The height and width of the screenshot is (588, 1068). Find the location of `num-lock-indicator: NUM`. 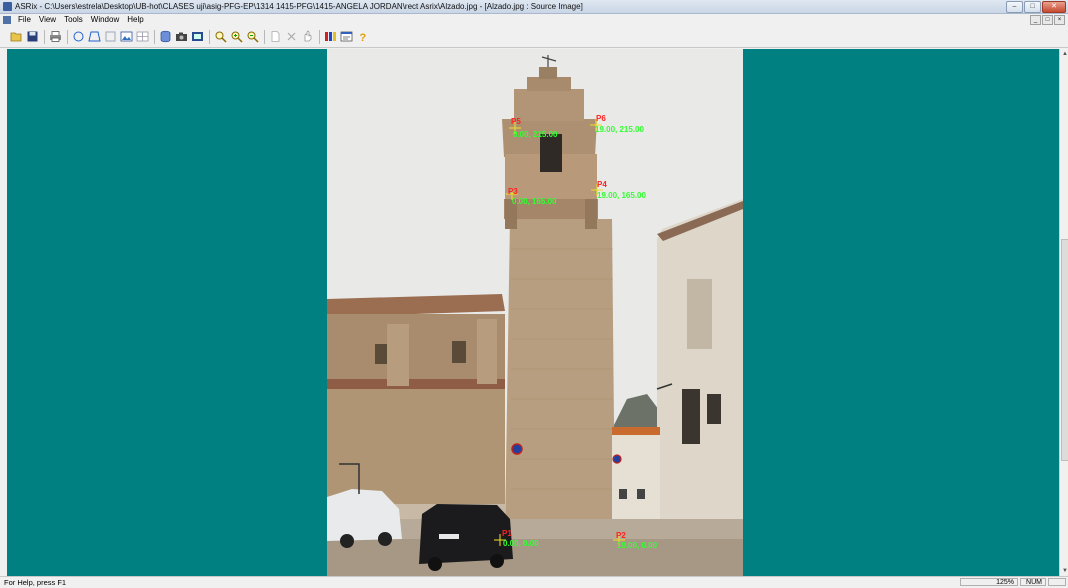

num-lock-indicator: NUM is located at coordinates (1033, 582).